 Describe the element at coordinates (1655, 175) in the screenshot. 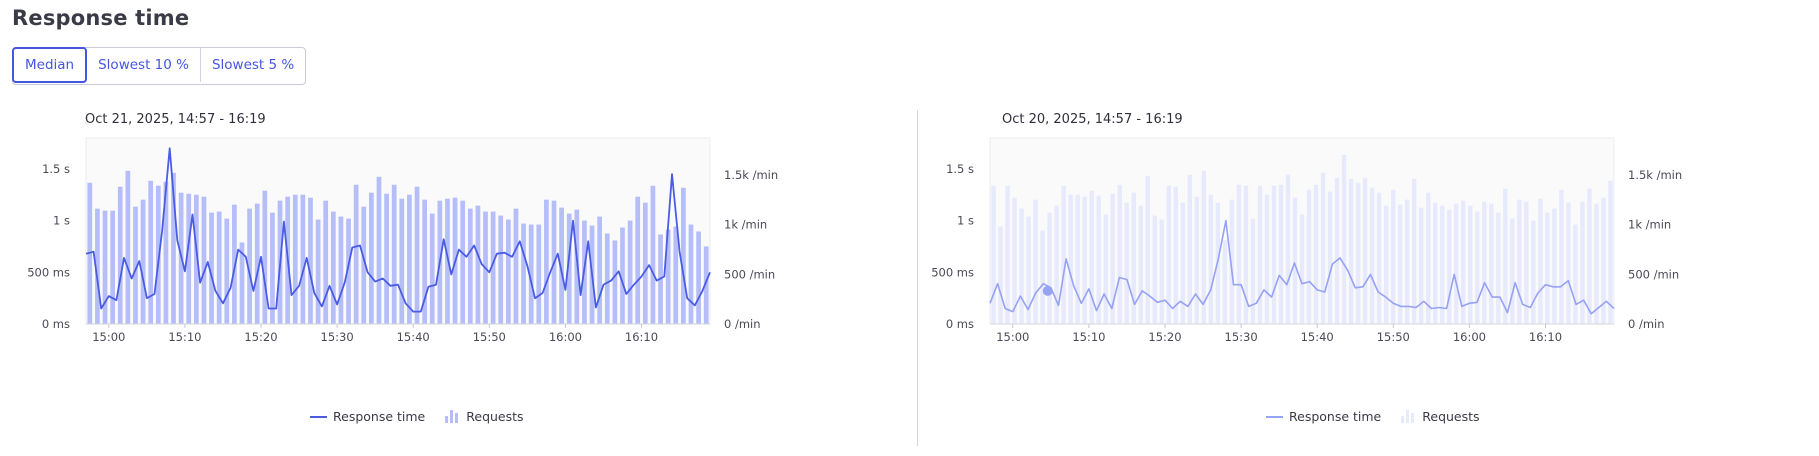

I see `y-right-tick-label: 1.5k /min` at that location.